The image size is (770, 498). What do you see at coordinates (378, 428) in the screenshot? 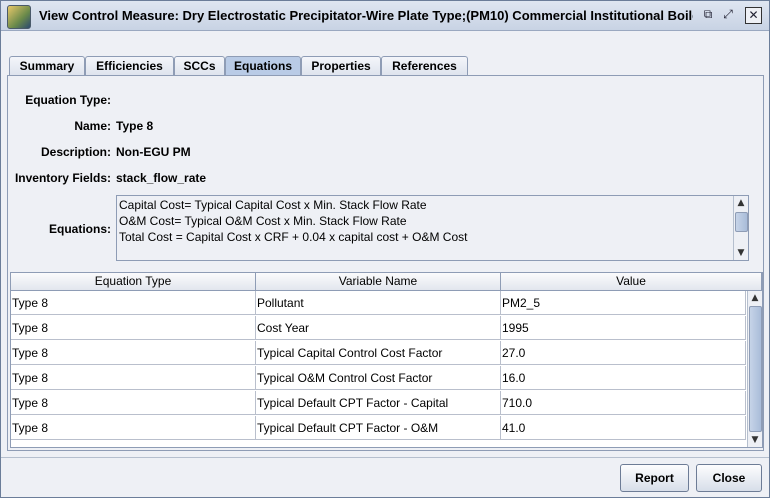
I see `table-cell: Typical Default CPT Factor - O&M` at bounding box center [378, 428].